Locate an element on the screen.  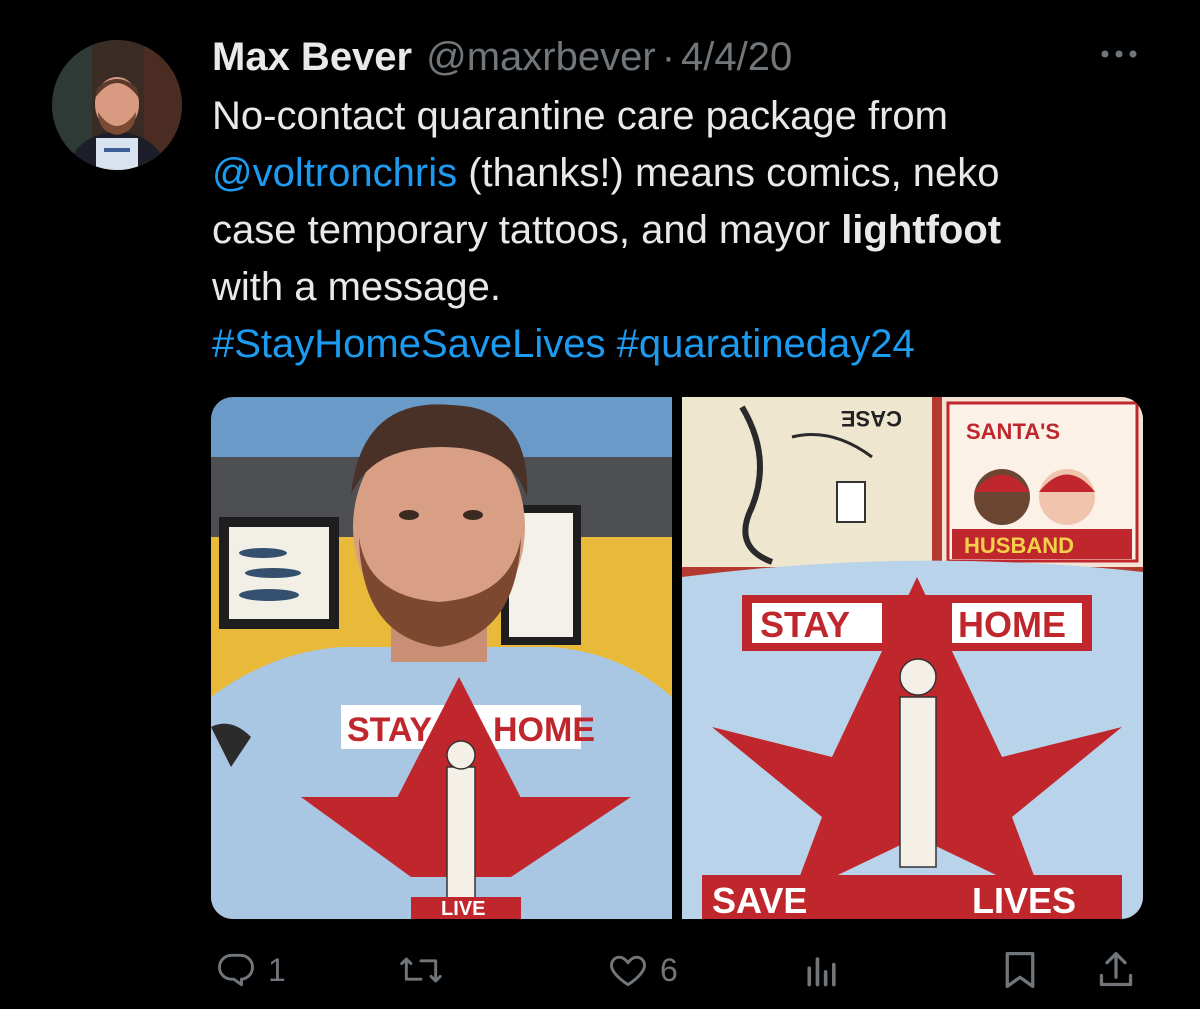
hashtag-link: #quaratineday24 is located at coordinates (766, 344).